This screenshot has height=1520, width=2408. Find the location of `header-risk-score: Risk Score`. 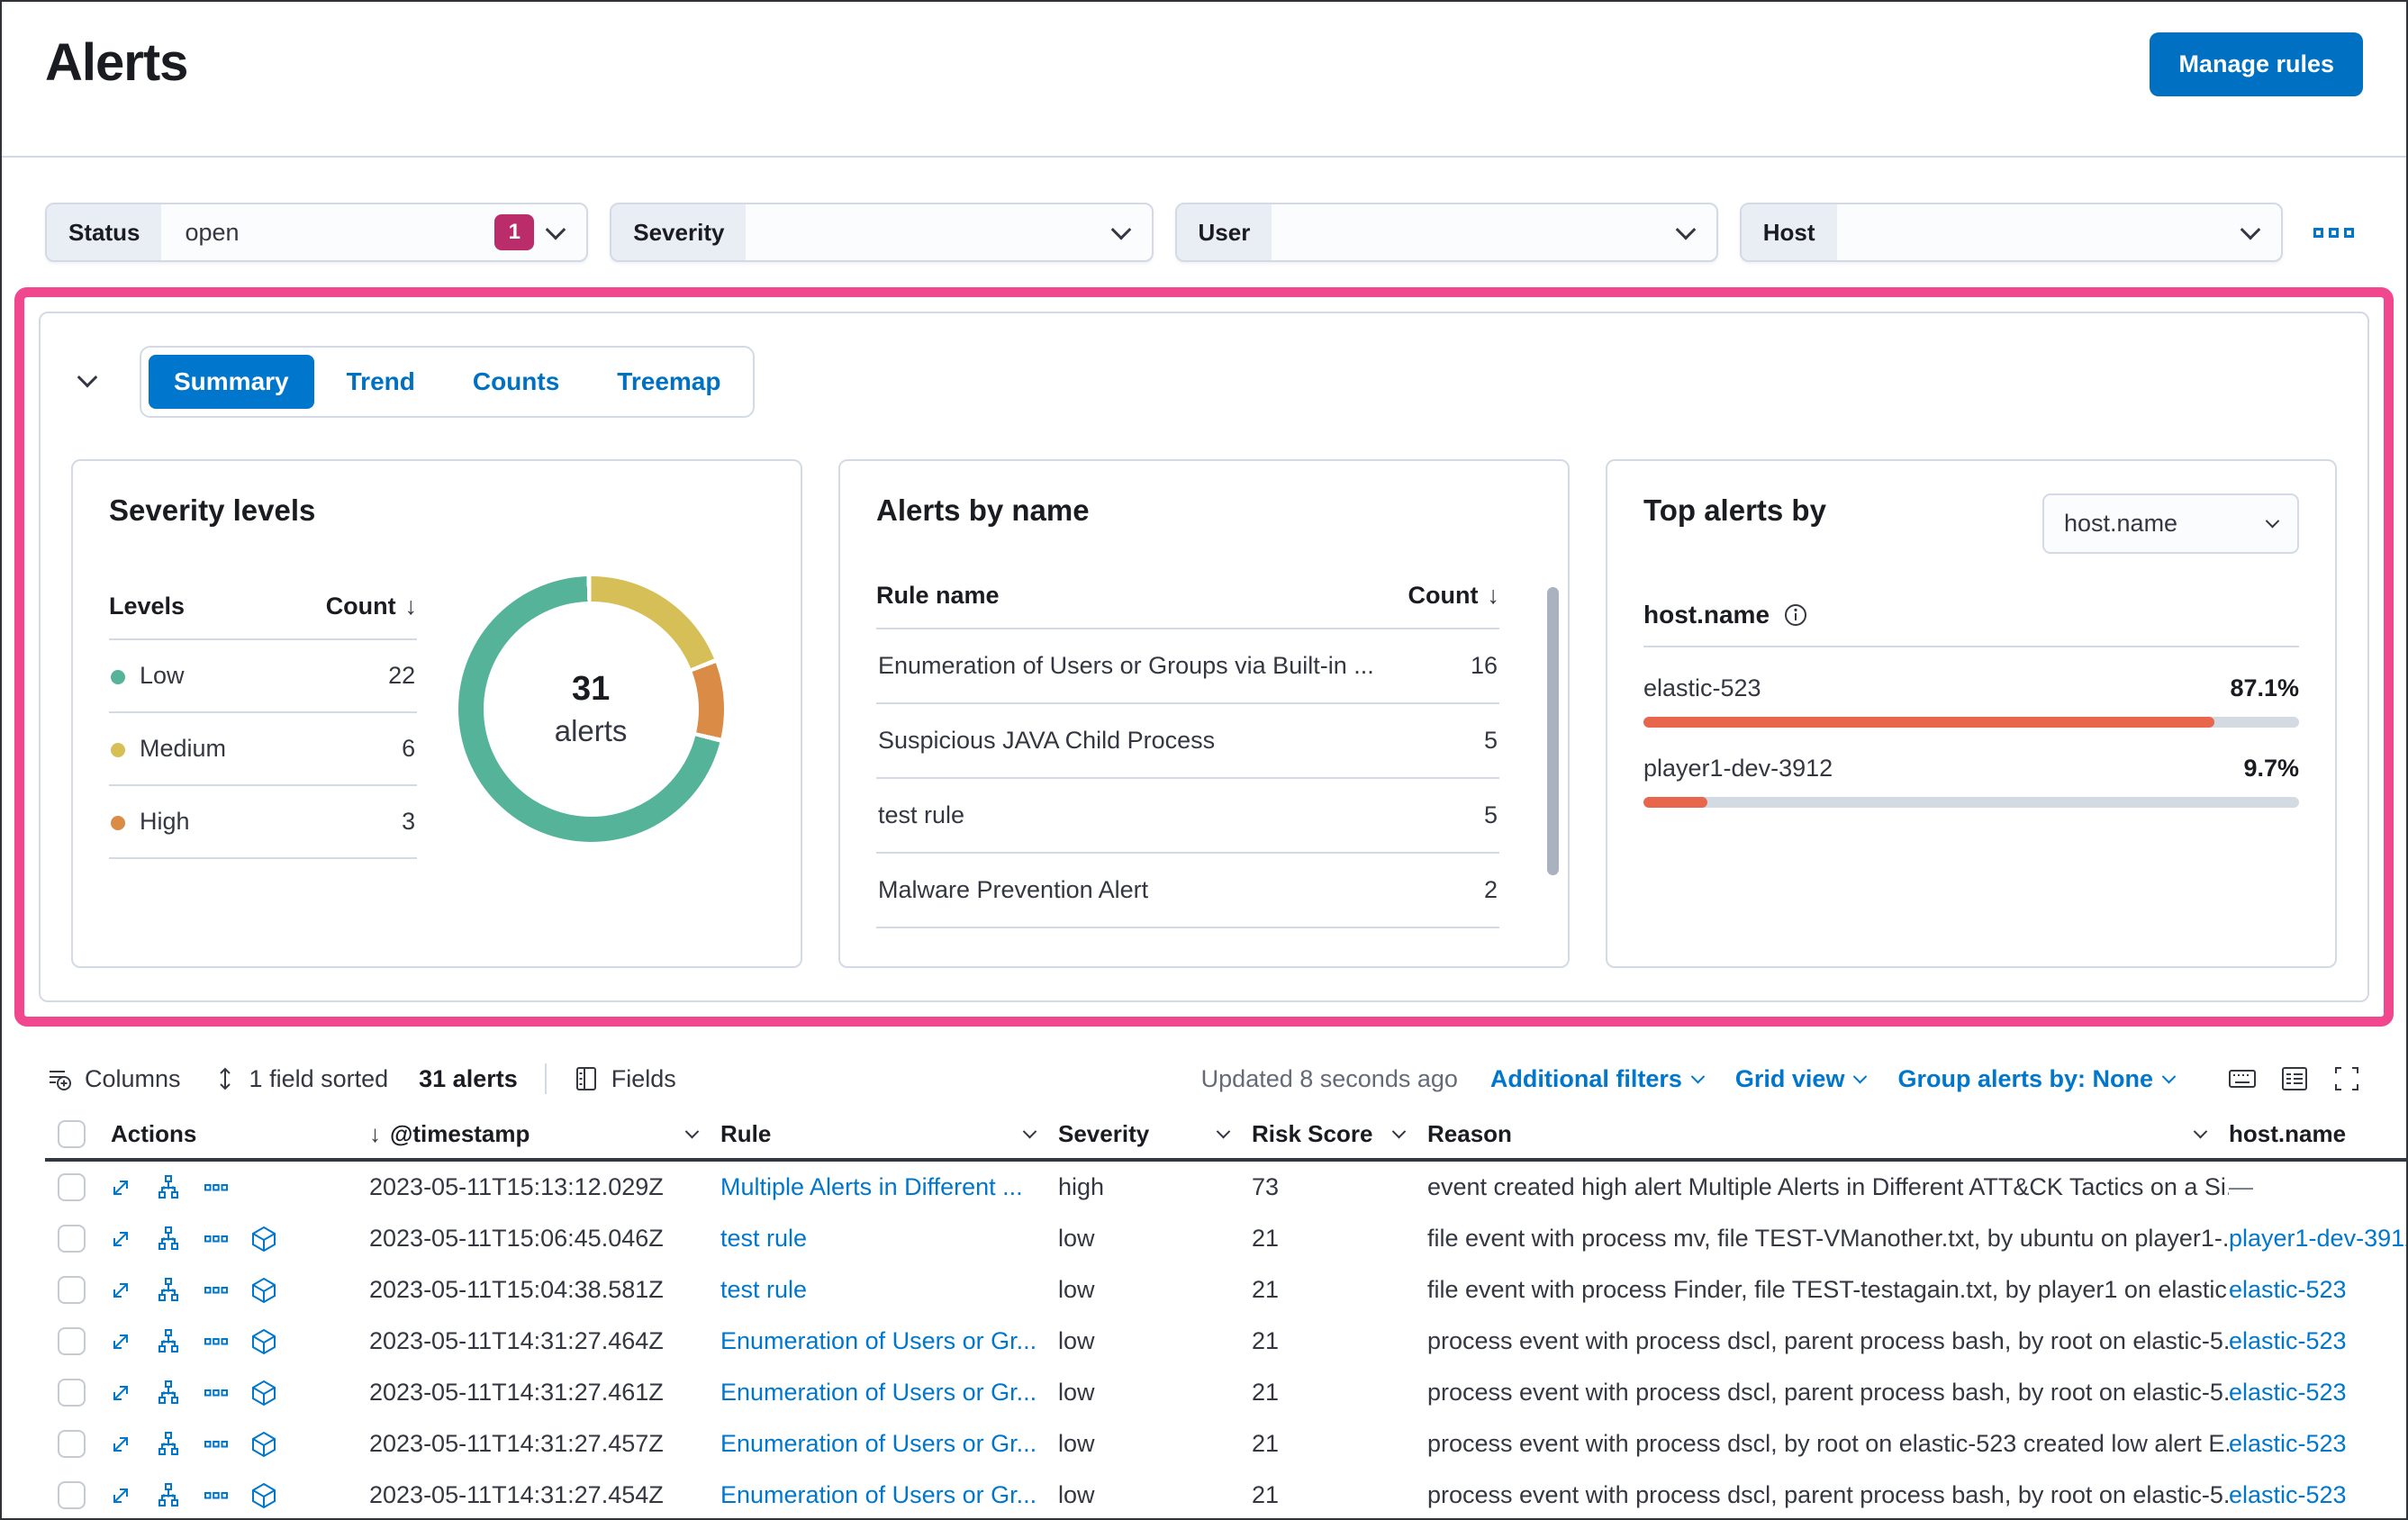

header-risk-score: Risk Score is located at coordinates (1339, 1134).